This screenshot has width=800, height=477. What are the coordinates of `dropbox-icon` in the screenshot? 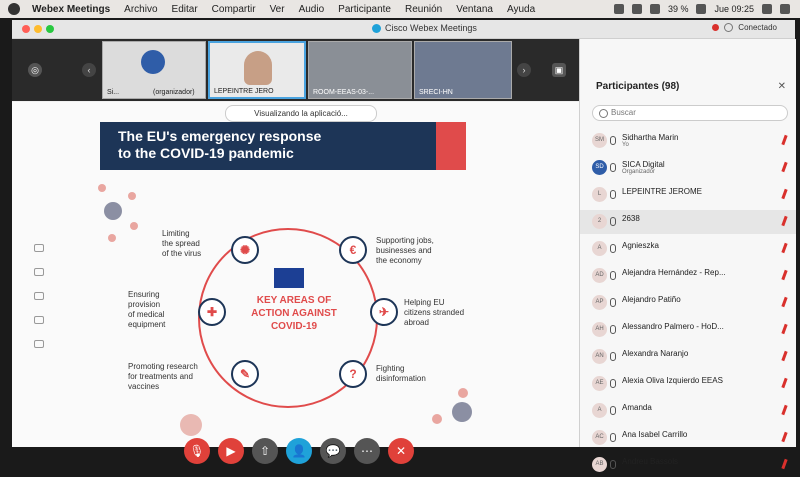 It's located at (618, 9).